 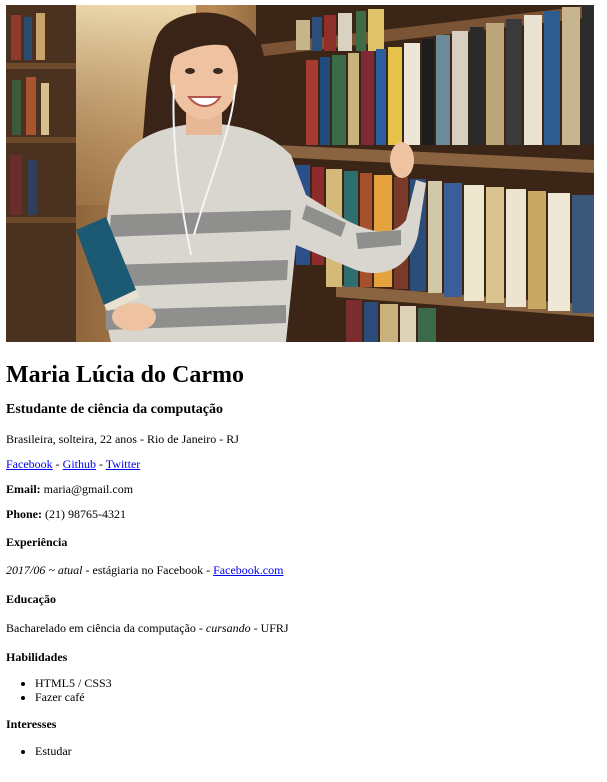 What do you see at coordinates (301, 489) in the screenshot?
I see `email-line: Email: maria@gmail.com` at bounding box center [301, 489].